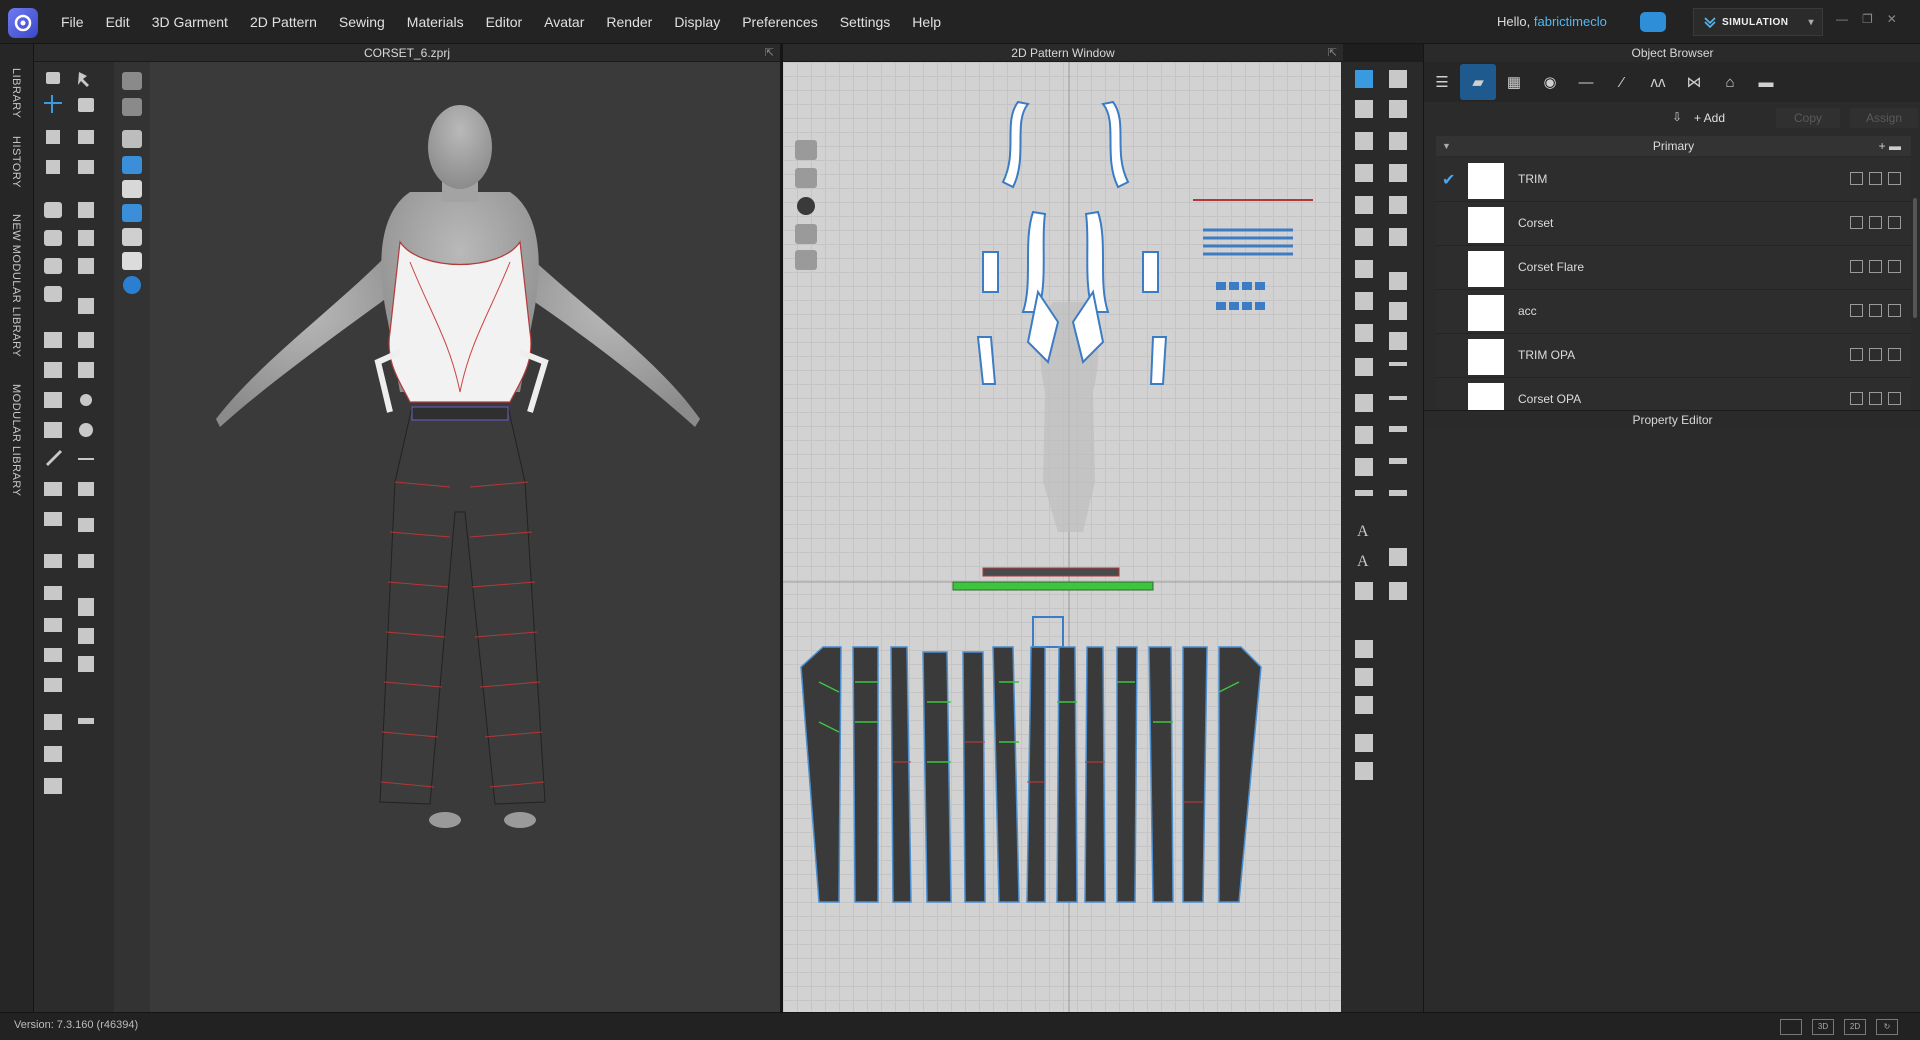 The width and height of the screenshot is (1920, 1040). What do you see at coordinates (1730, 82) in the screenshot?
I see `avatar-object-icon: ⌂` at bounding box center [1730, 82].